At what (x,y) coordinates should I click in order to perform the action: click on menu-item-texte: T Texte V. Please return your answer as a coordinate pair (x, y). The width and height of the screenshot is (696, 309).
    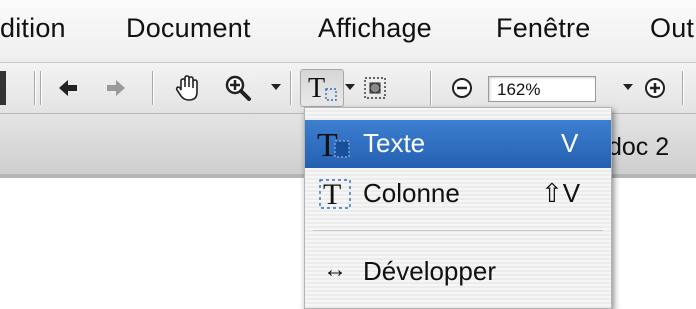
    Looking at the image, I should click on (458, 144).